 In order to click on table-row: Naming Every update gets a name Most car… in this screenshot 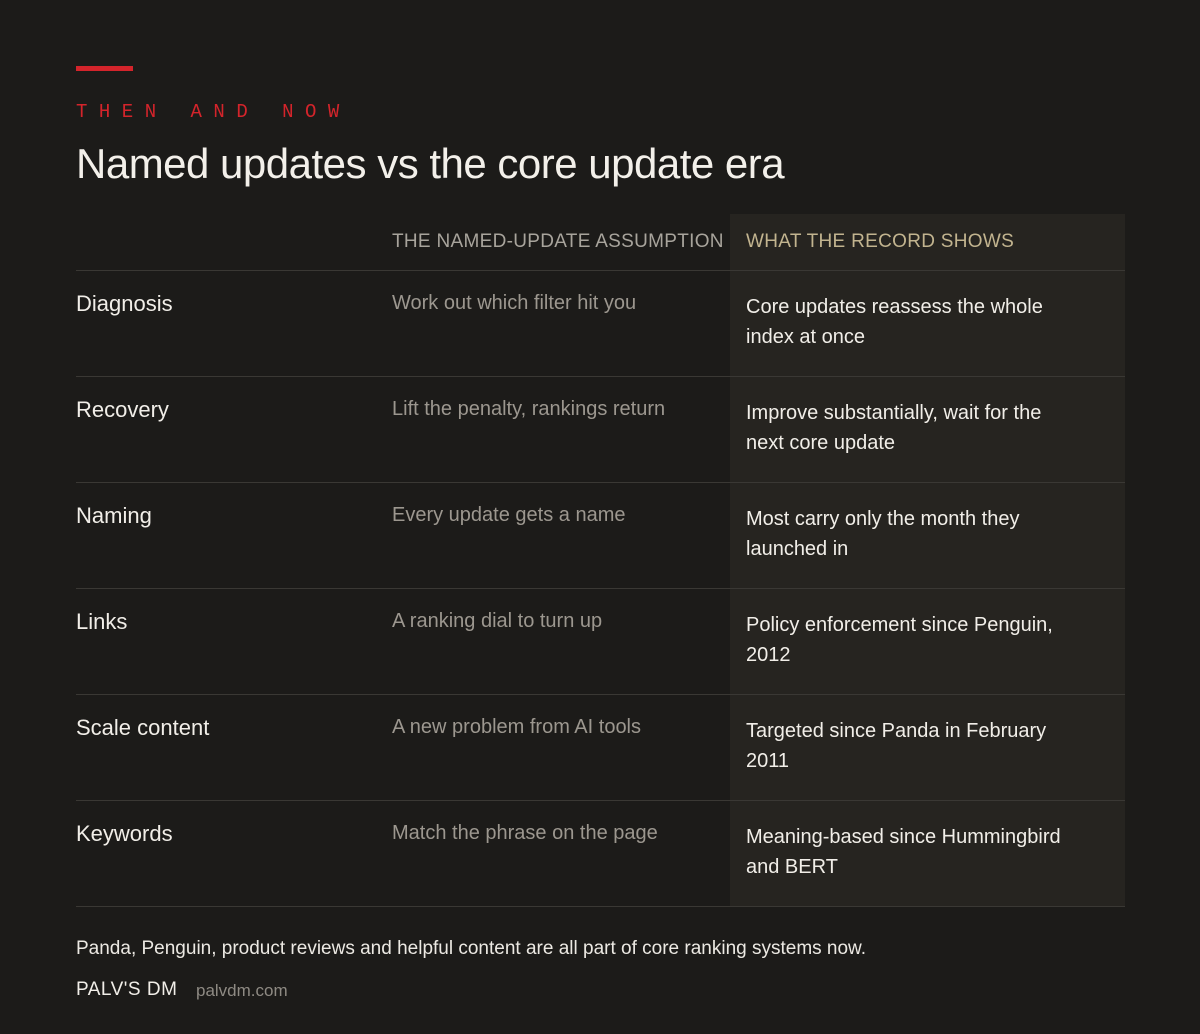, I will do `click(600, 536)`.